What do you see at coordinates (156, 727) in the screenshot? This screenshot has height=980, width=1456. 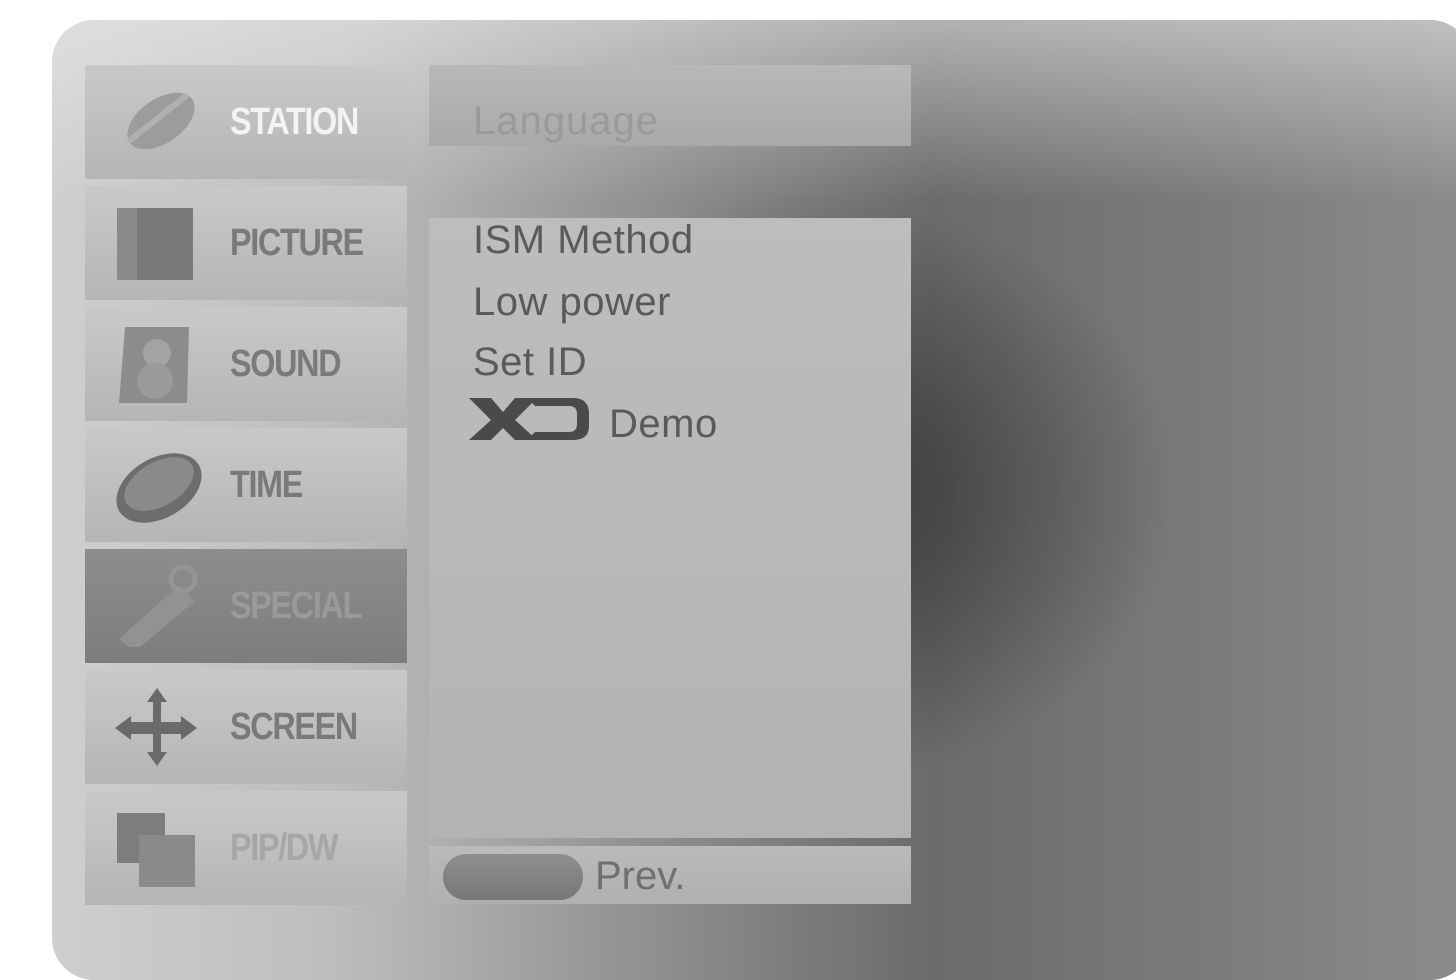 I see `move-arrows-icon` at bounding box center [156, 727].